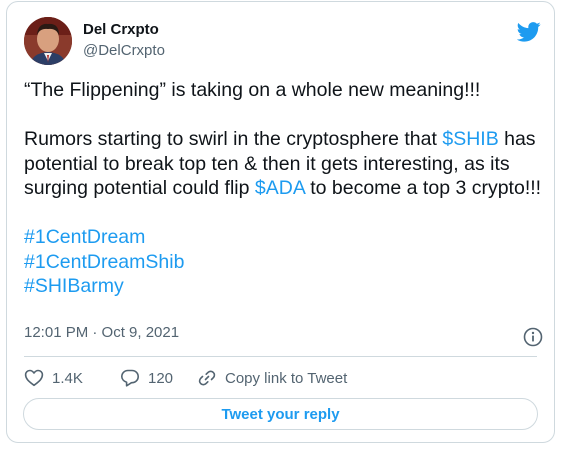 The height and width of the screenshot is (456, 563). Describe the element at coordinates (423, 188) in the screenshot. I see `tweet-text-segment: to become a top 3 crypto!!!` at that location.